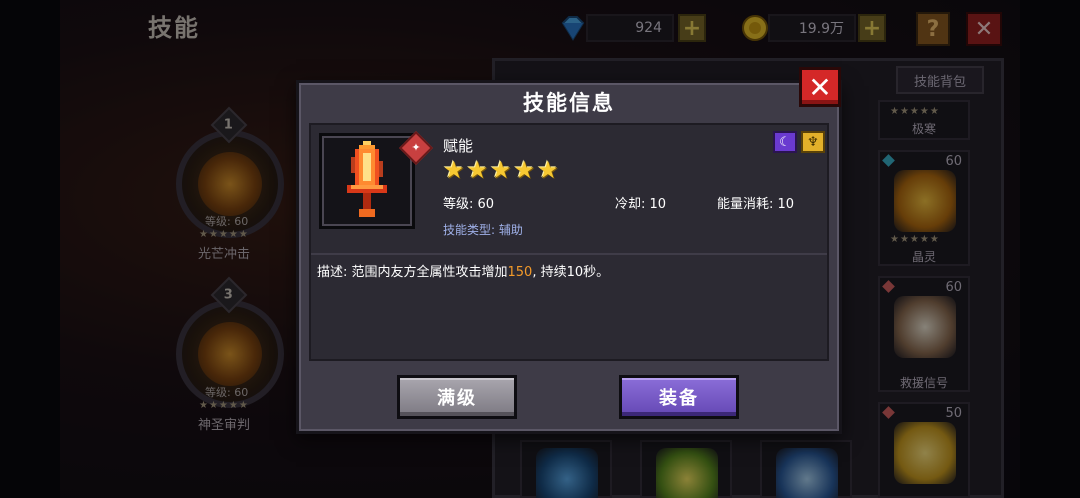 The image size is (1080, 498). I want to click on skill-level: 等级: 60, so click(469, 204).